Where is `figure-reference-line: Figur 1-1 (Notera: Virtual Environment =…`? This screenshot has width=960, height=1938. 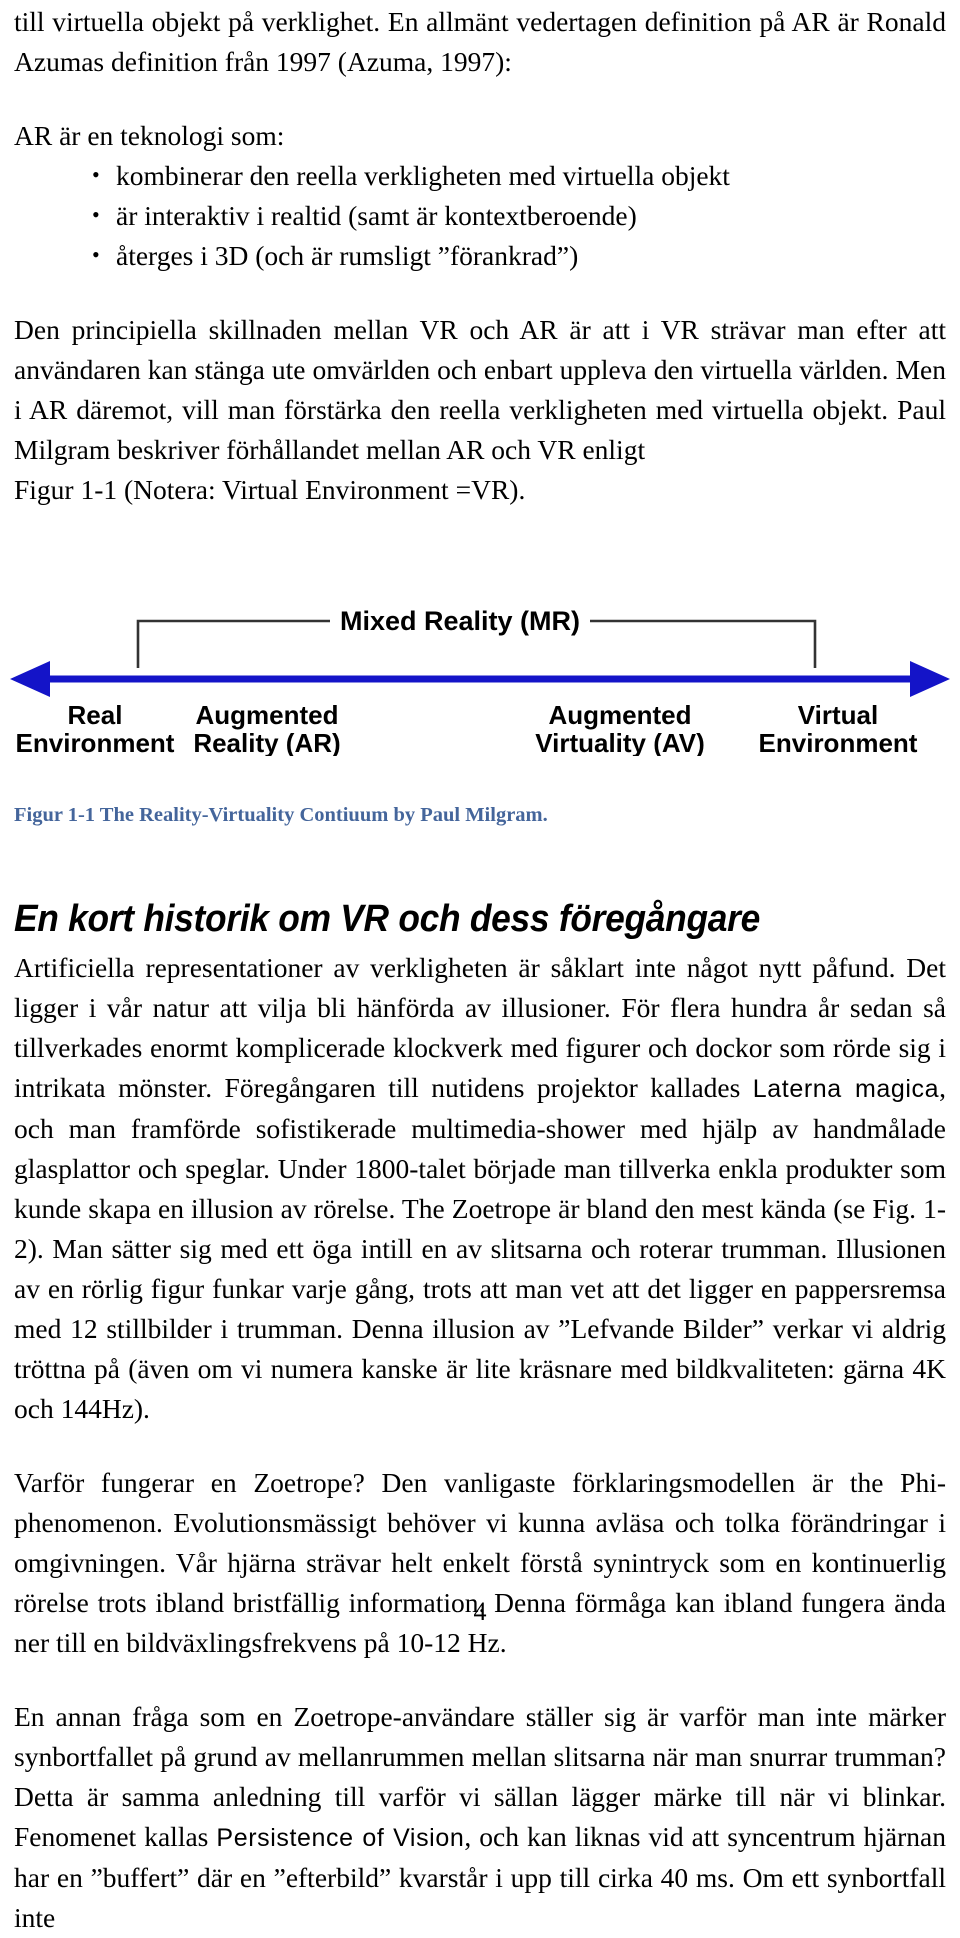 figure-reference-line: Figur 1-1 (Notera: Virtual Environment =… is located at coordinates (270, 489).